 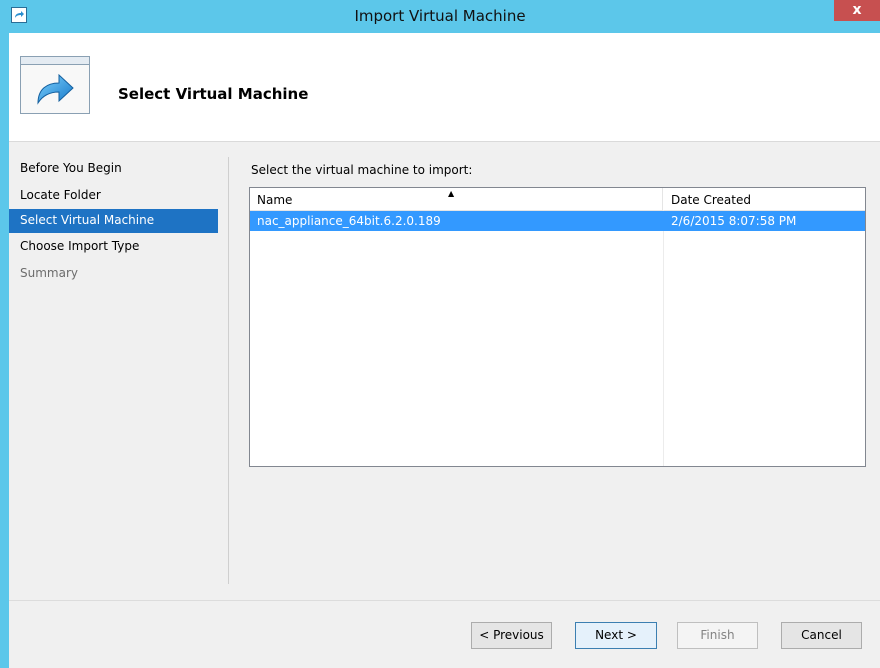 What do you see at coordinates (456, 199) in the screenshot?
I see `column-header-name: Name ▲` at bounding box center [456, 199].